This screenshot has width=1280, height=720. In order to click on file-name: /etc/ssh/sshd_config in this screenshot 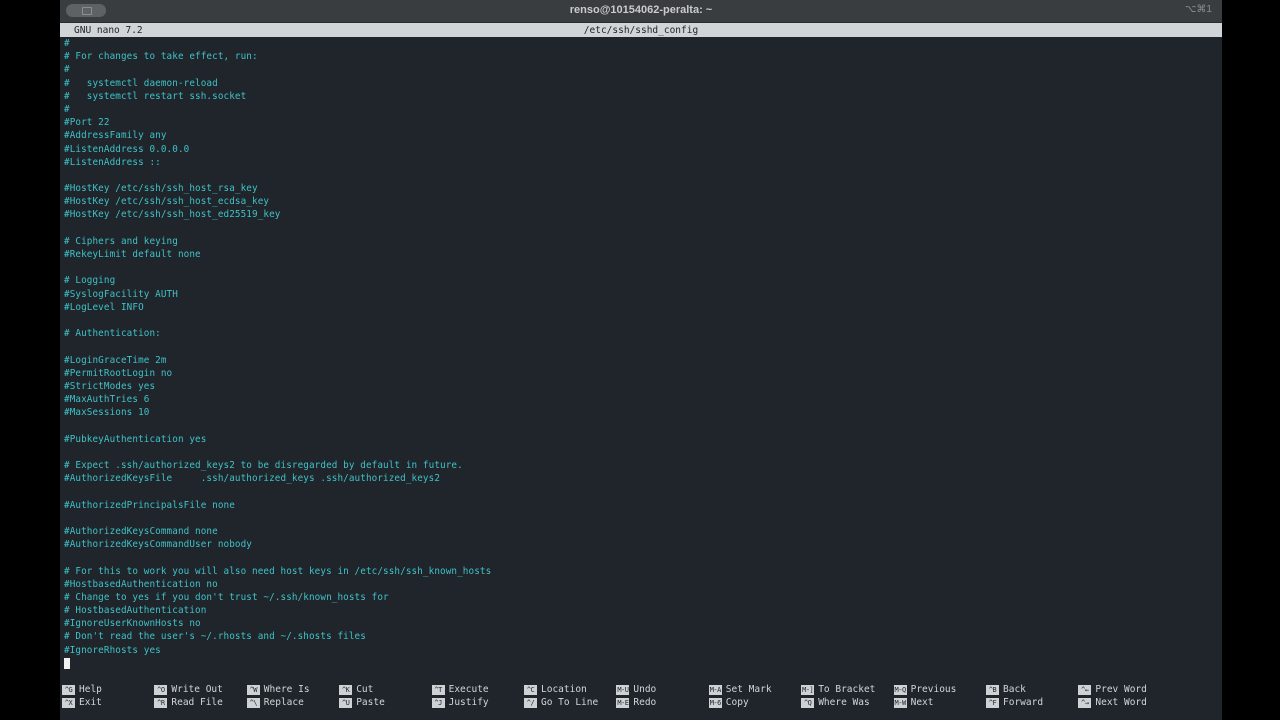, I will do `click(641, 30)`.